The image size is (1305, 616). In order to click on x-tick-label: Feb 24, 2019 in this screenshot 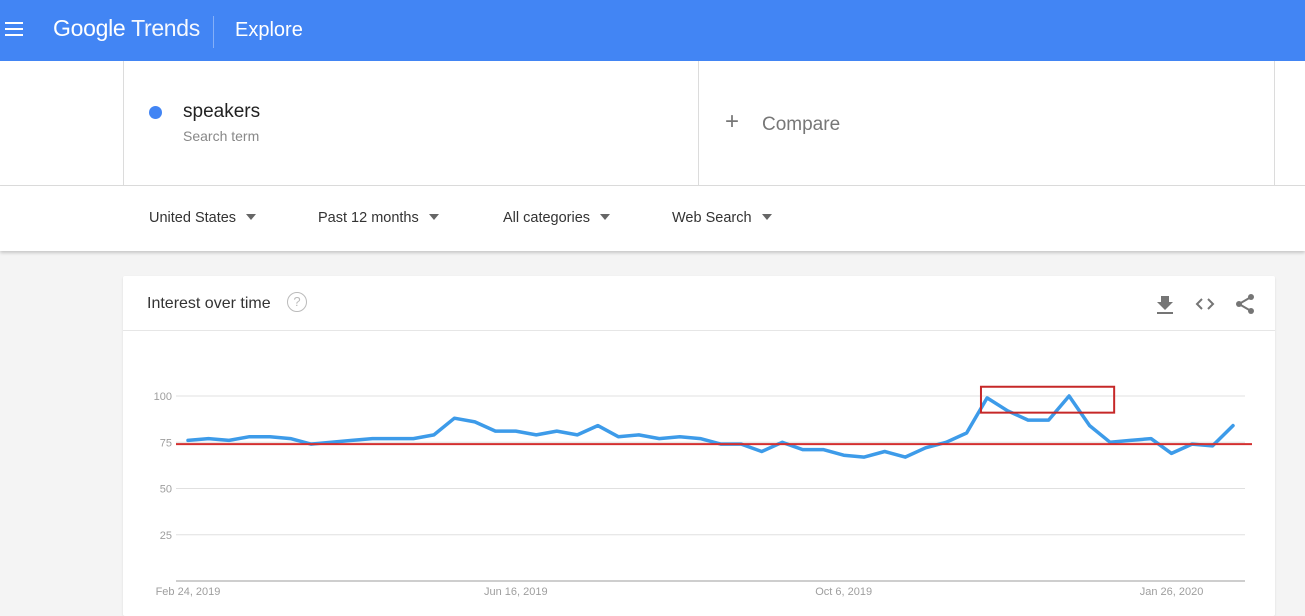, I will do `click(188, 592)`.